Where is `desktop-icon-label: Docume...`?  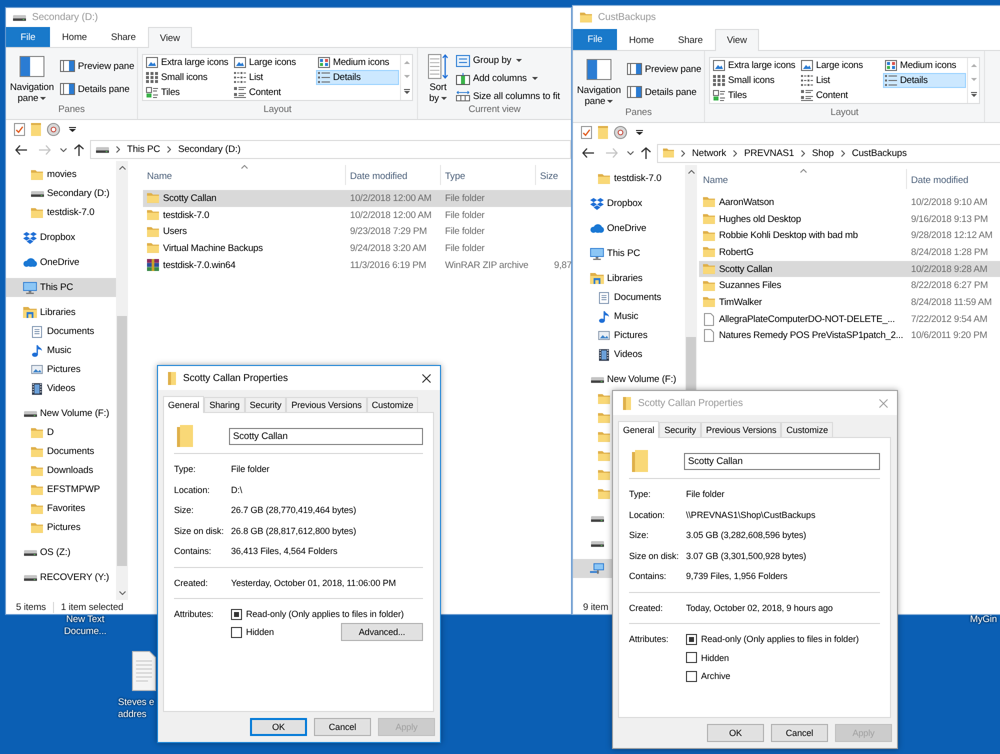 desktop-icon-label: Docume... is located at coordinates (85, 632).